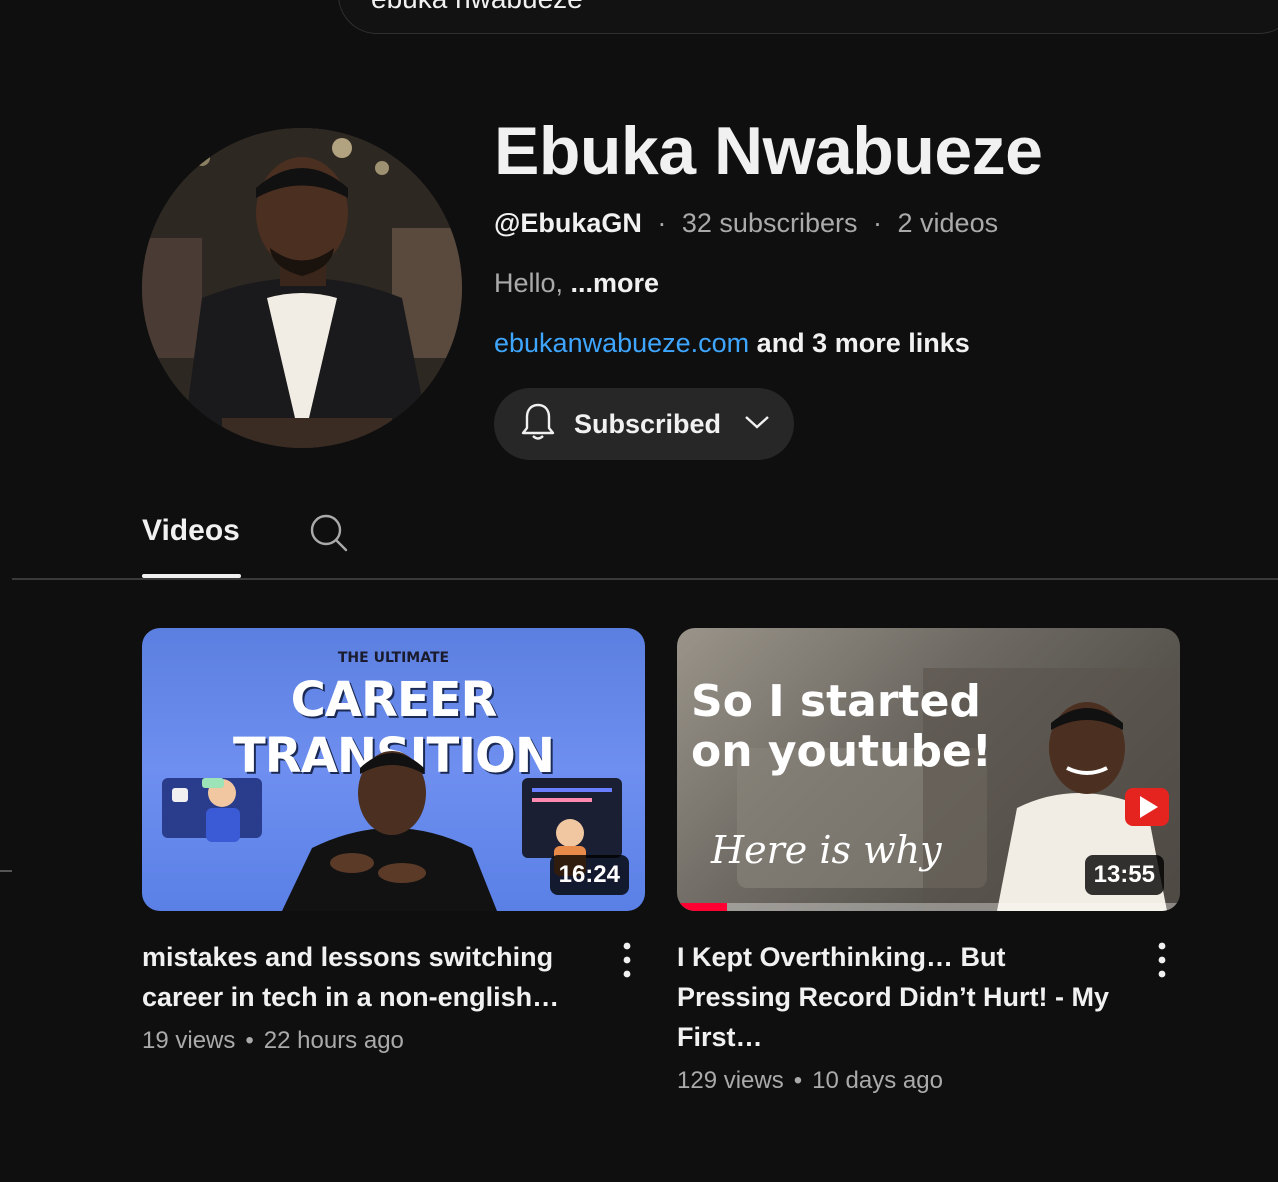  Describe the element at coordinates (532, 283) in the screenshot. I see `description-text: Hello,` at that location.